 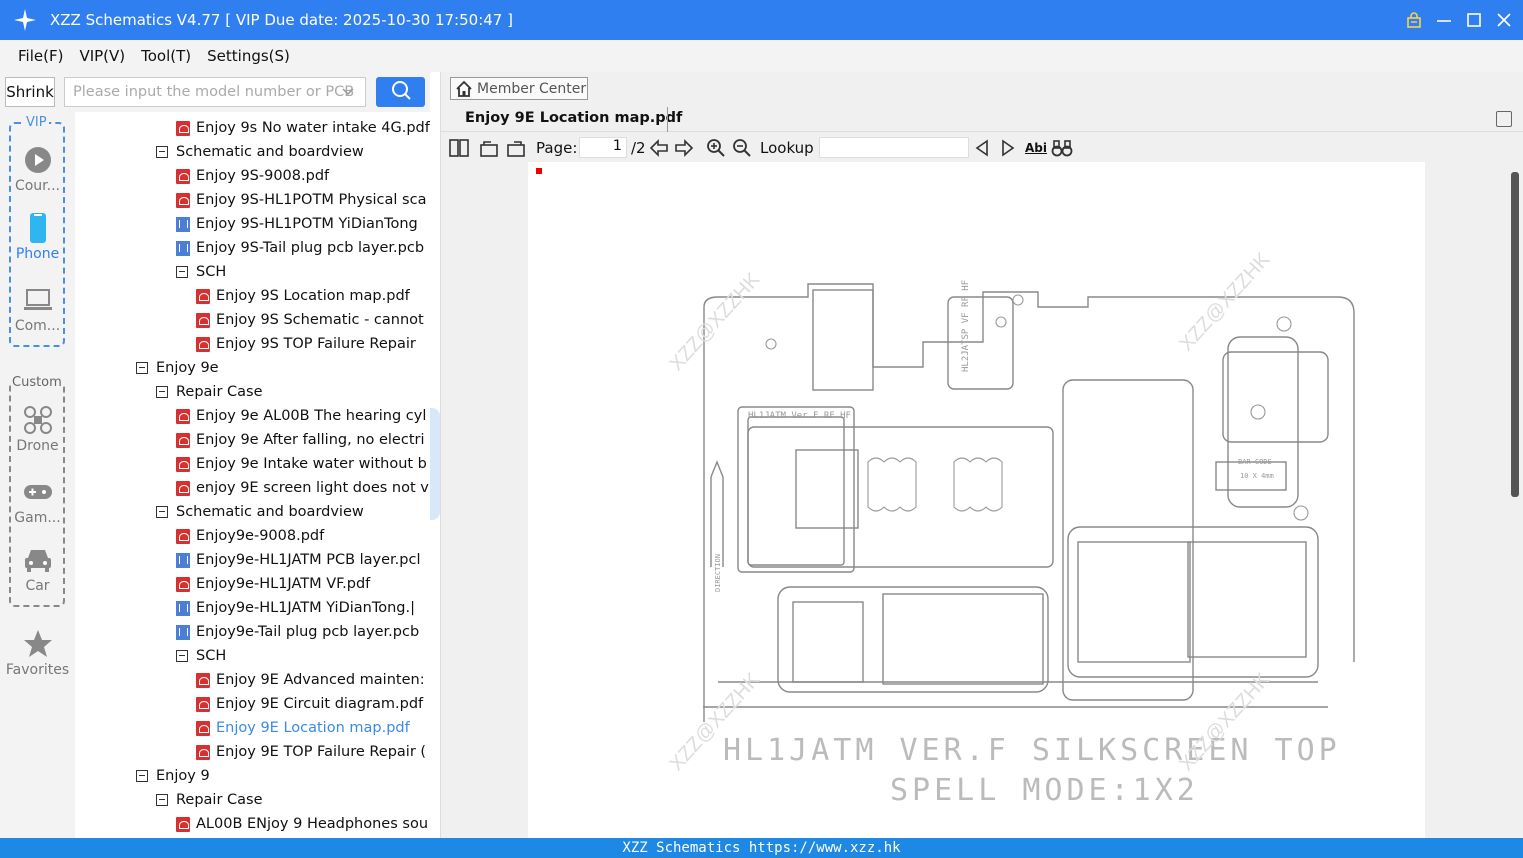 What do you see at coordinates (310, 320) in the screenshot?
I see `tree-item: Enjoy 9S Schematic - cannot` at bounding box center [310, 320].